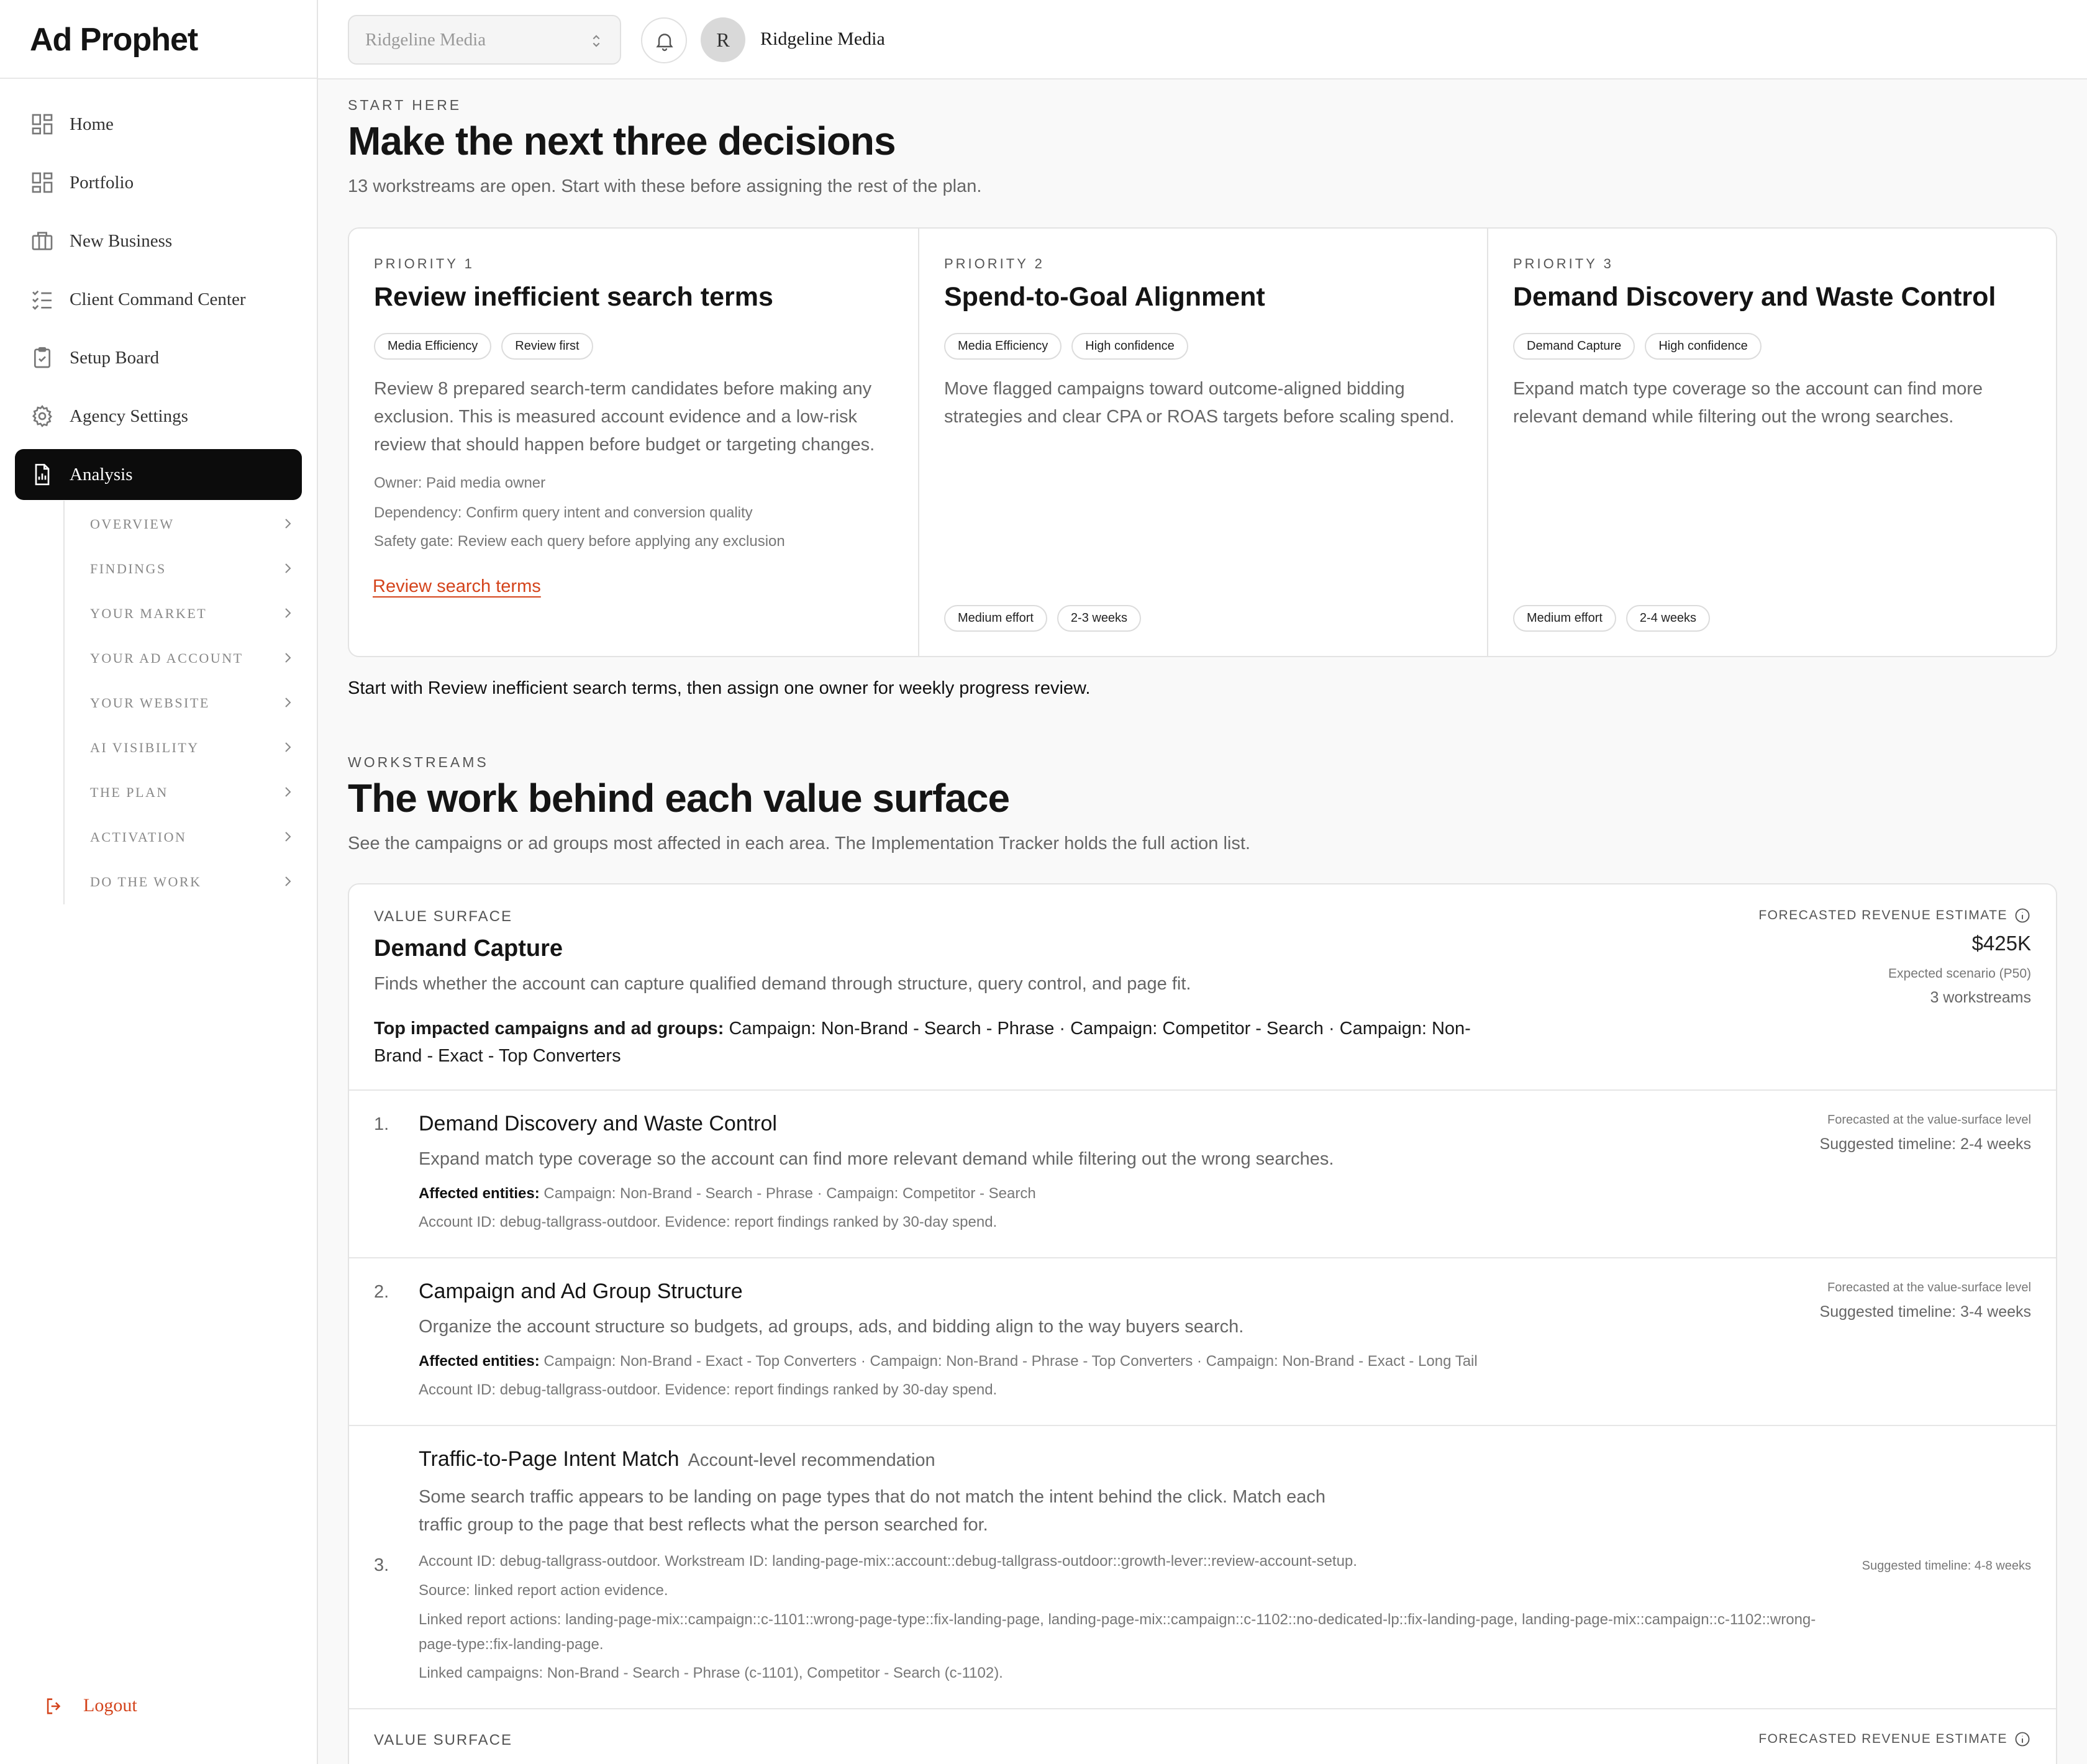  Describe the element at coordinates (1104, 297) in the screenshot. I see `priority-title: Spend-to-Goal Alignment` at that location.